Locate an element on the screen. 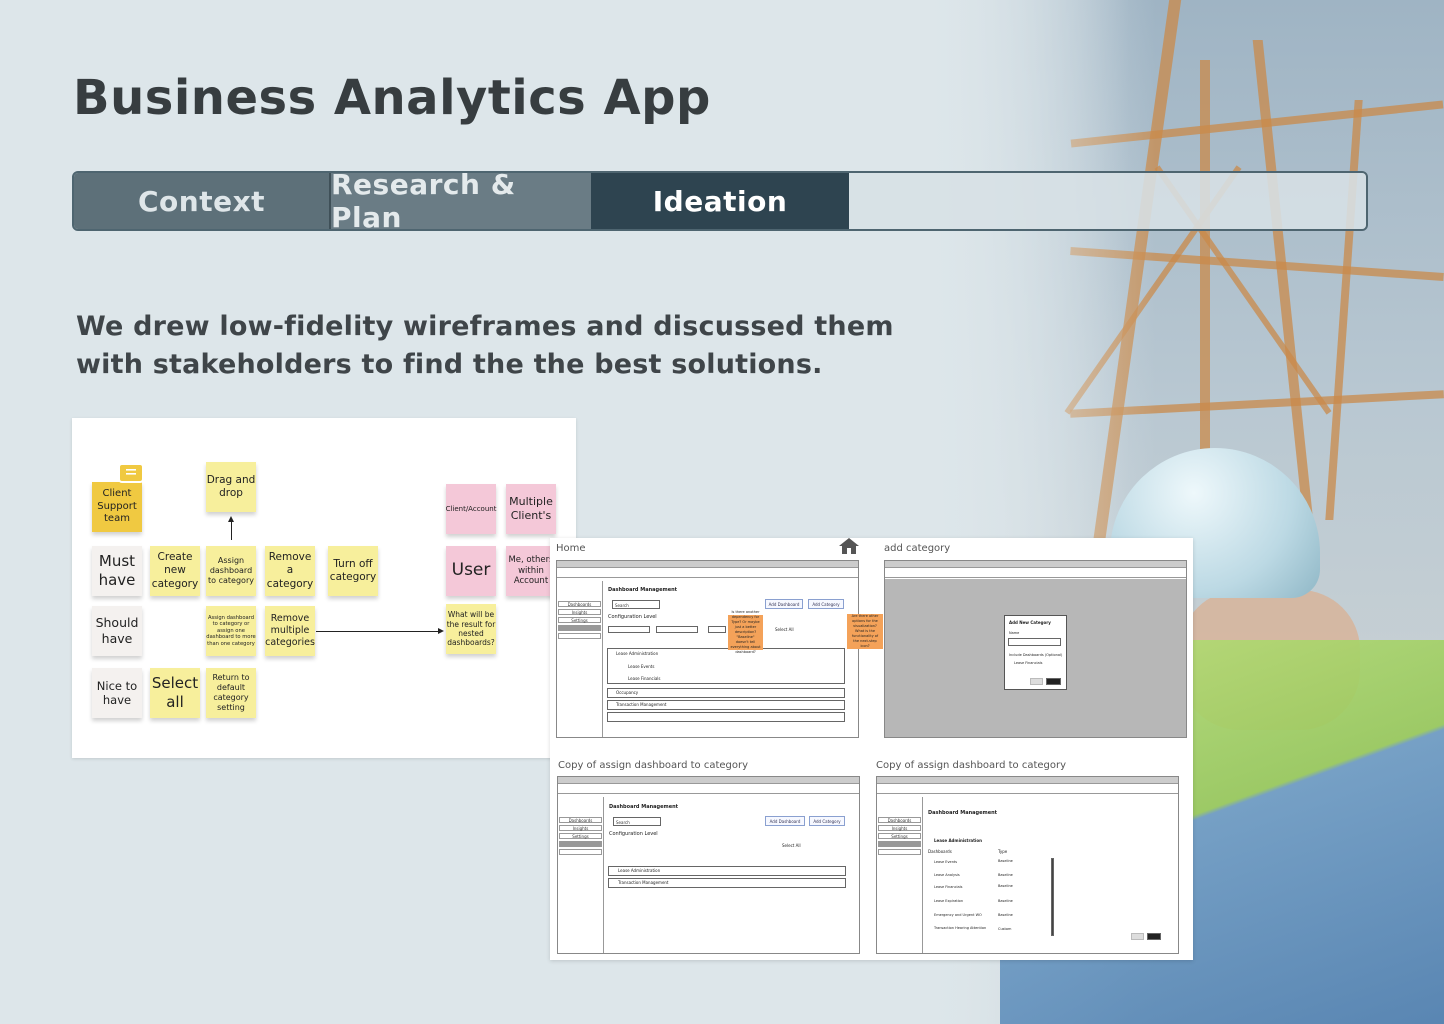 The width and height of the screenshot is (1444, 1024). tab-research-plan: Research & Plan is located at coordinates (461, 201).